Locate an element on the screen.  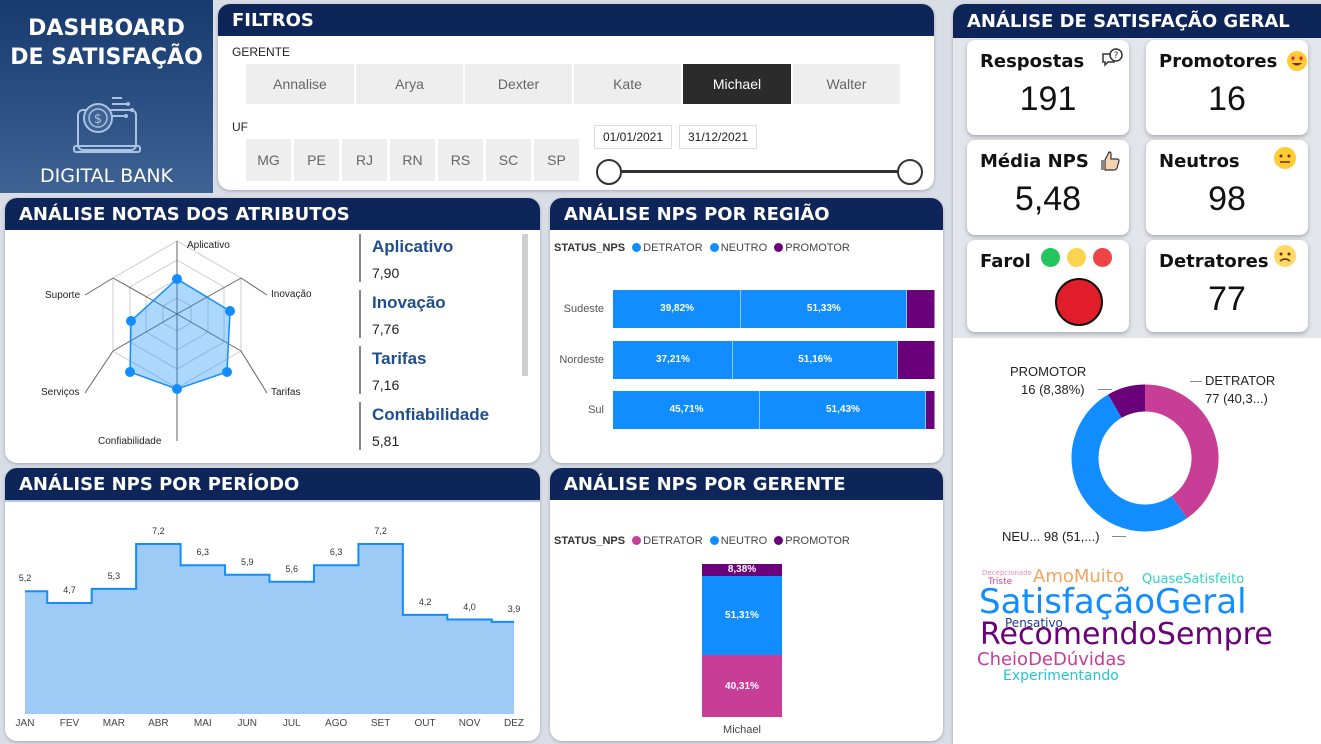
period-month-label: MAR is located at coordinates (114, 723).